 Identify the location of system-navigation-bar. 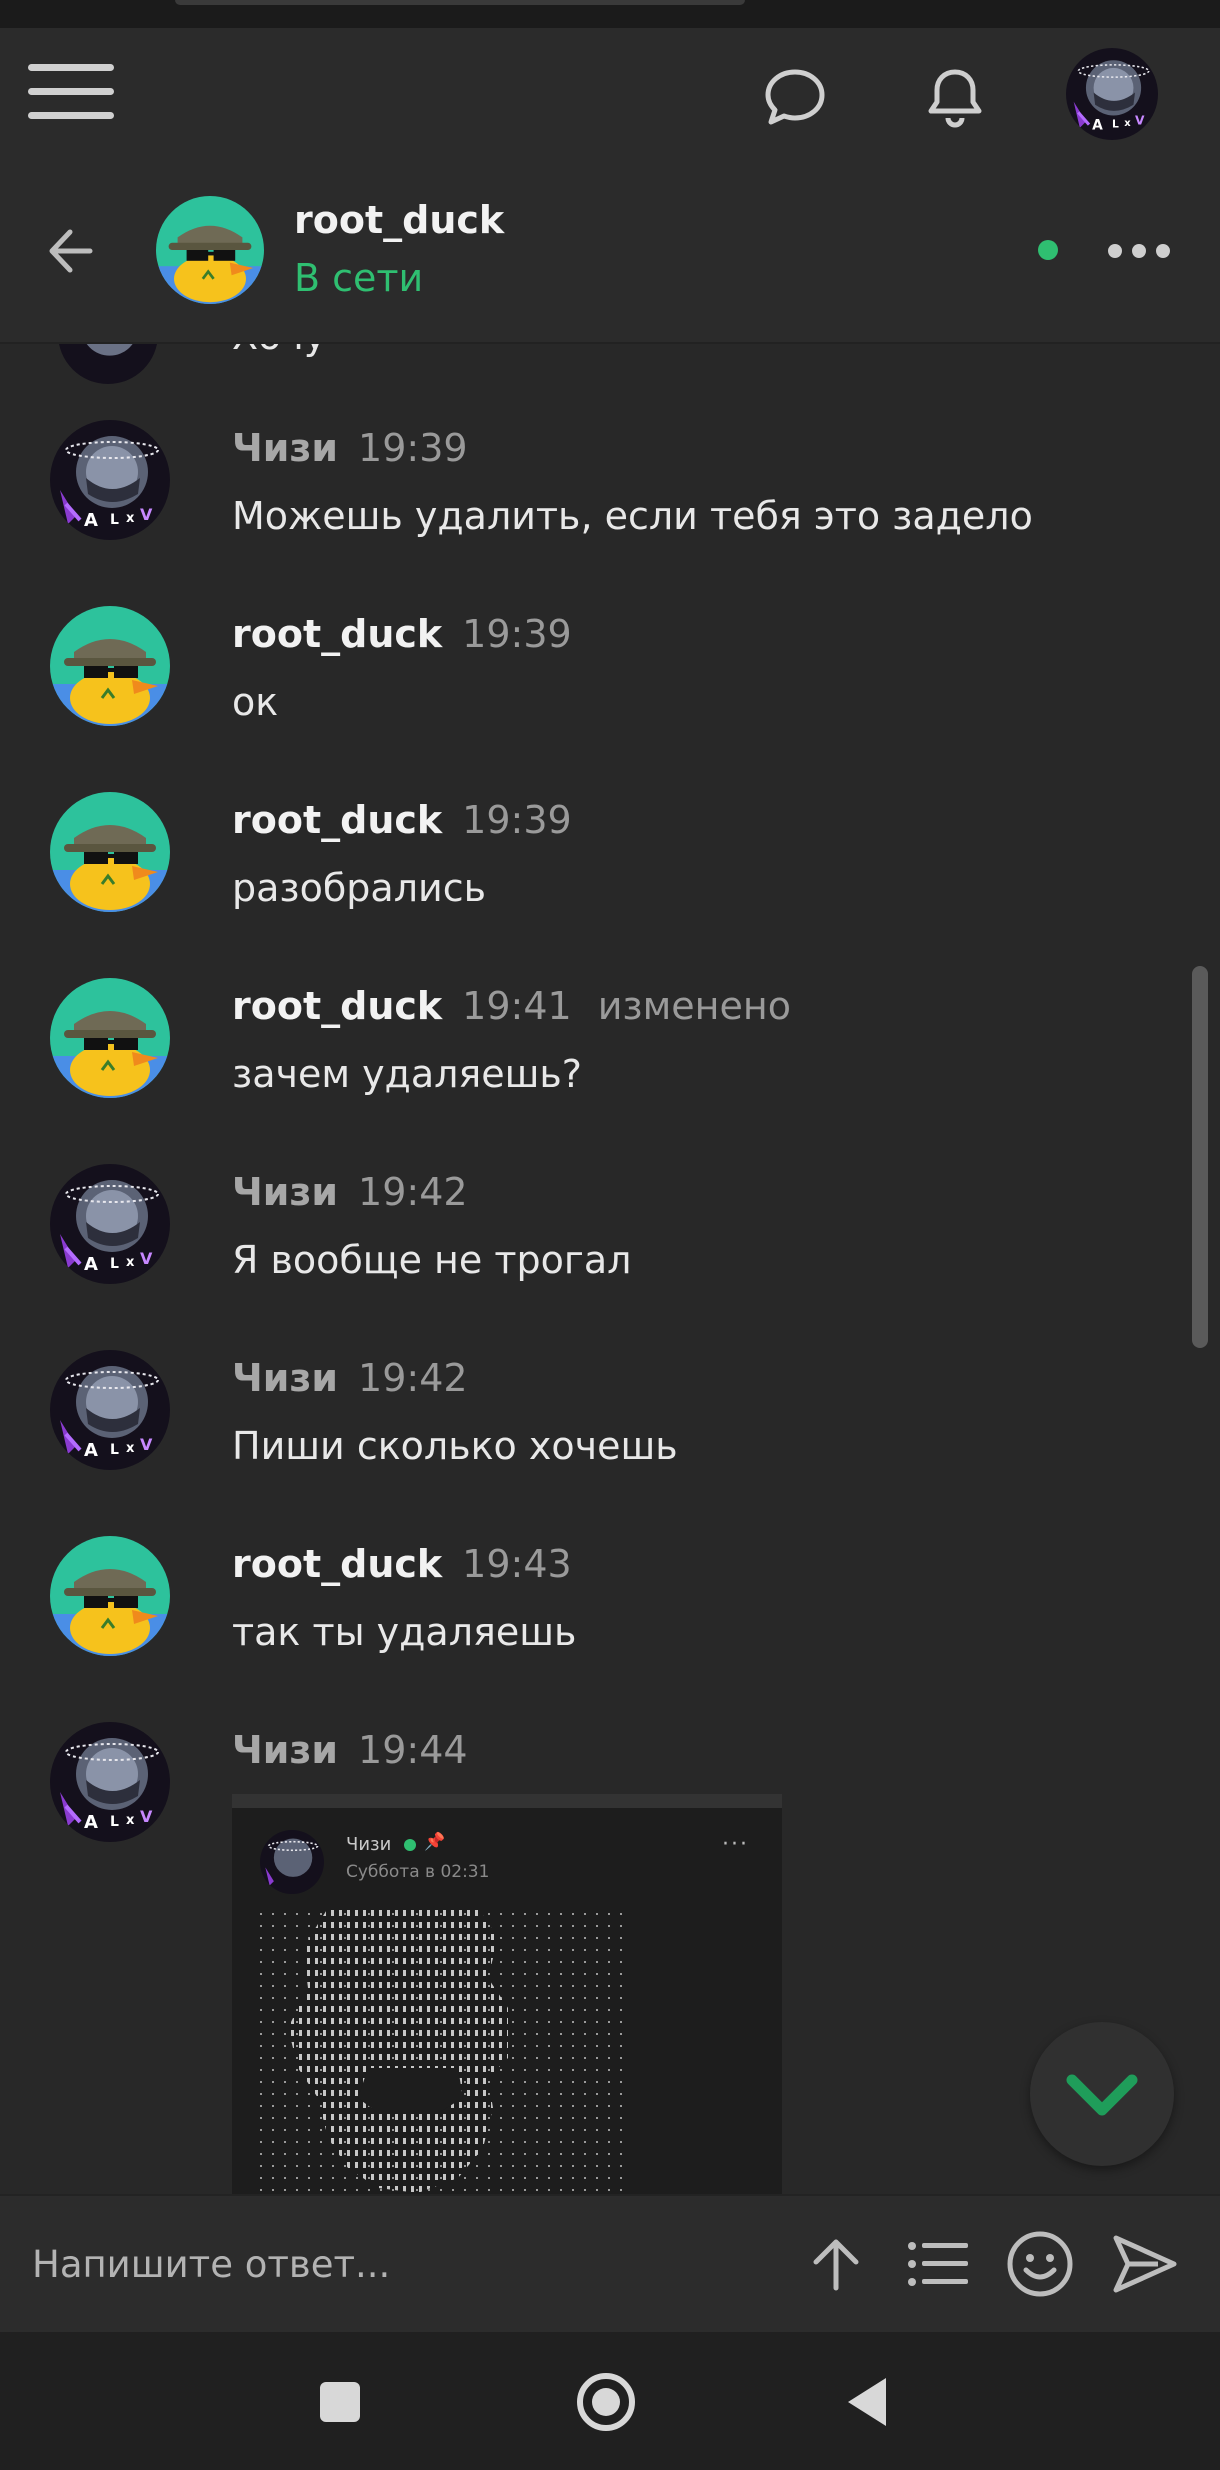
(610, 2401).